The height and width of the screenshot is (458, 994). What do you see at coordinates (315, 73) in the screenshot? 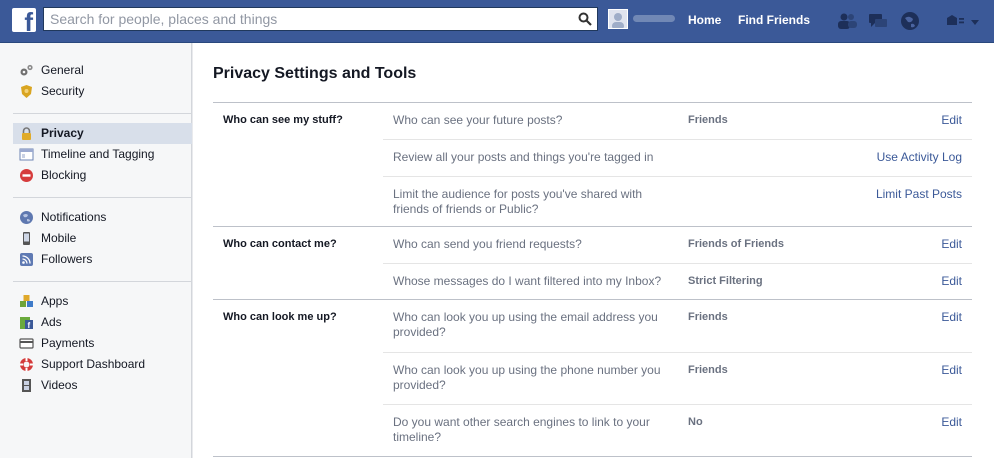
I see `page-title: Privacy Settings and Tools` at bounding box center [315, 73].